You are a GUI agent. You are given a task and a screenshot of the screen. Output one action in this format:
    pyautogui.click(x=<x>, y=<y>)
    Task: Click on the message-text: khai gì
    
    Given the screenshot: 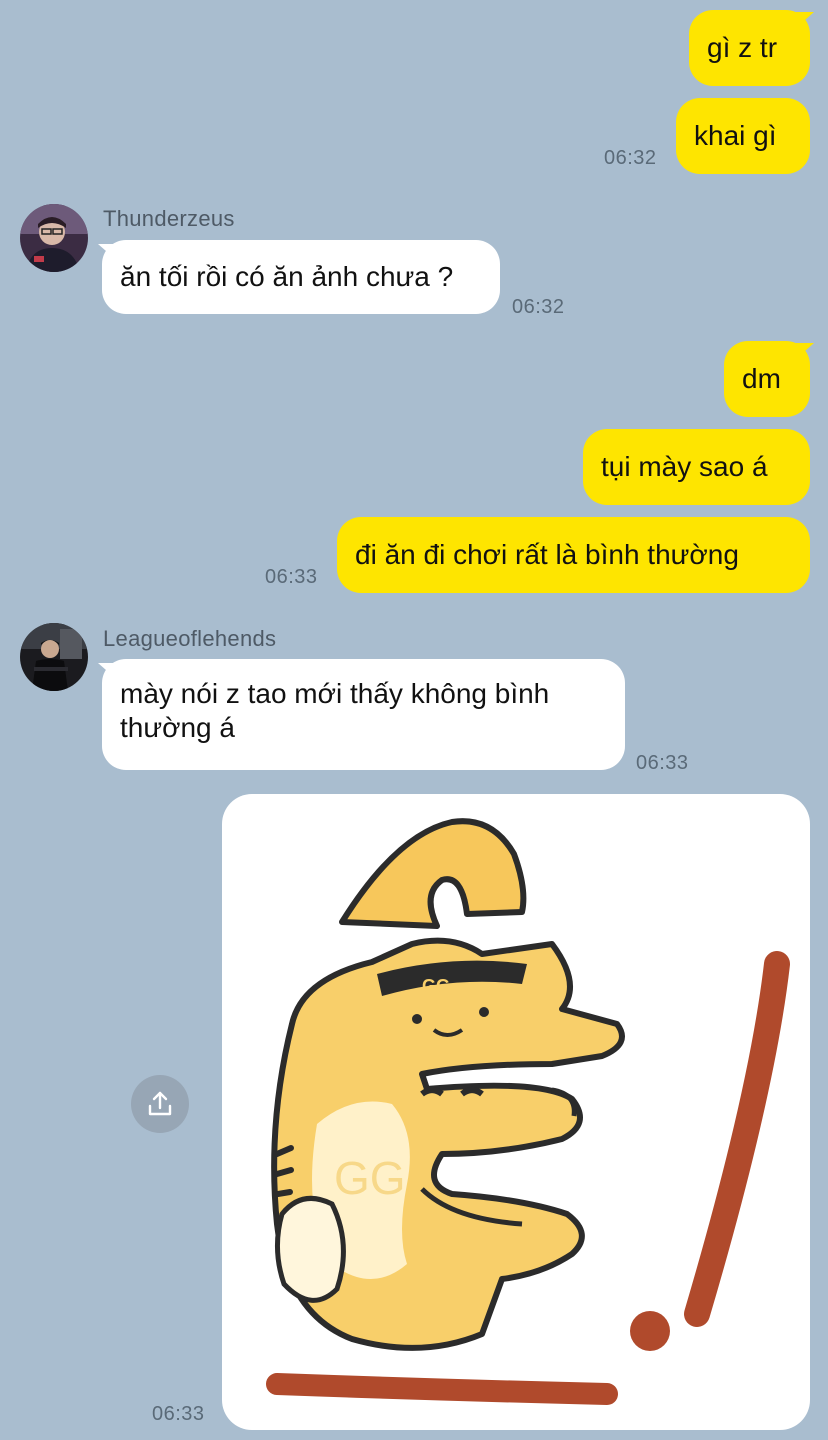 What is the action you would take?
    pyautogui.click(x=735, y=135)
    